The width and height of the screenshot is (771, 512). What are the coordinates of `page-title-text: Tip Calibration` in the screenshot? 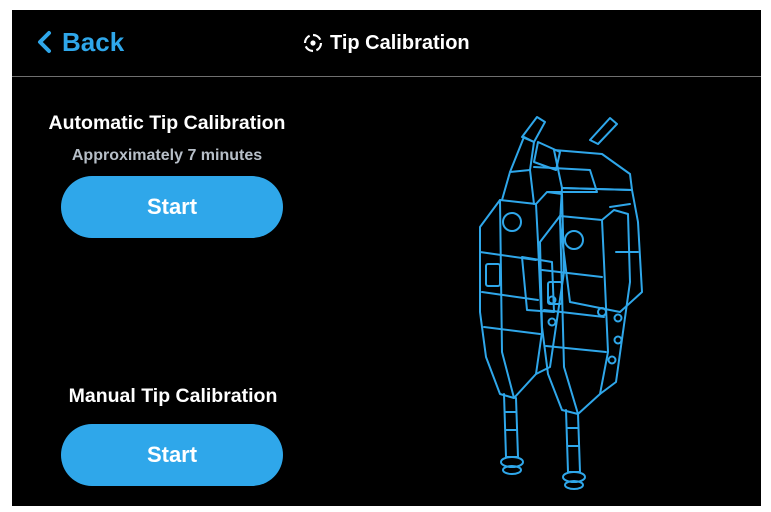 It's located at (400, 42).